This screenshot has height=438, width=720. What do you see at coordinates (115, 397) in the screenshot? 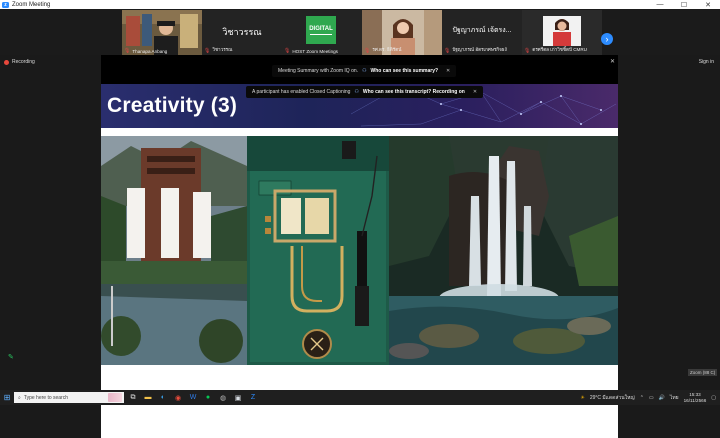
I see `search-highlight-image` at bounding box center [115, 397].